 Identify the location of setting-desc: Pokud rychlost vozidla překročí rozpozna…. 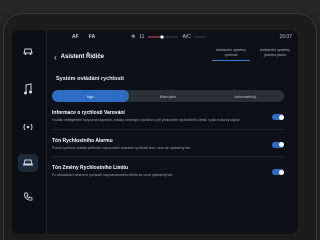
(121, 147).